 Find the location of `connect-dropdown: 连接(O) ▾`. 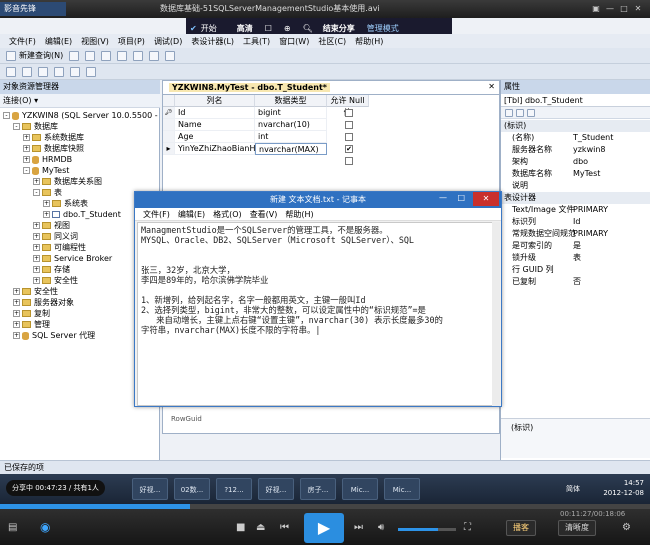

connect-dropdown: 连接(O) ▾ is located at coordinates (80, 101).